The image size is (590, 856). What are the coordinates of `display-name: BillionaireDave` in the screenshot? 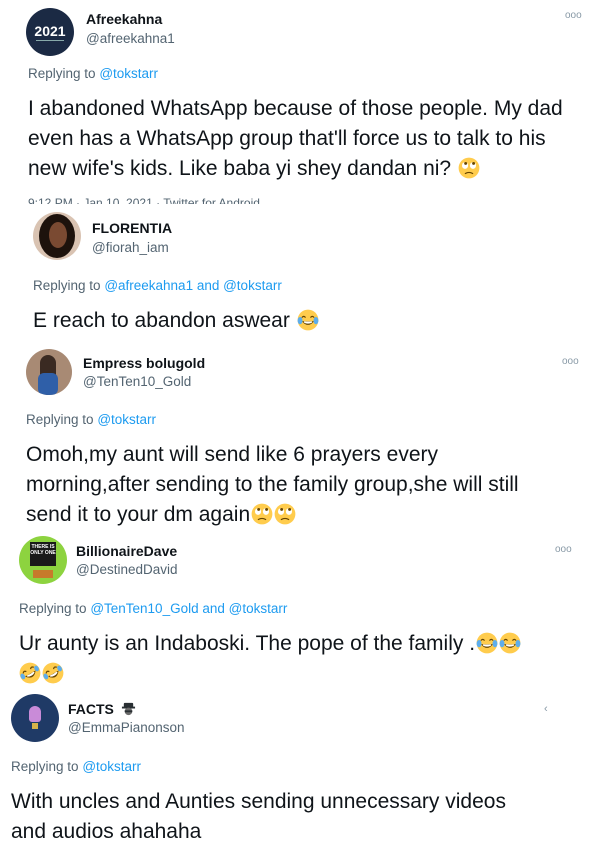 It's located at (126, 551).